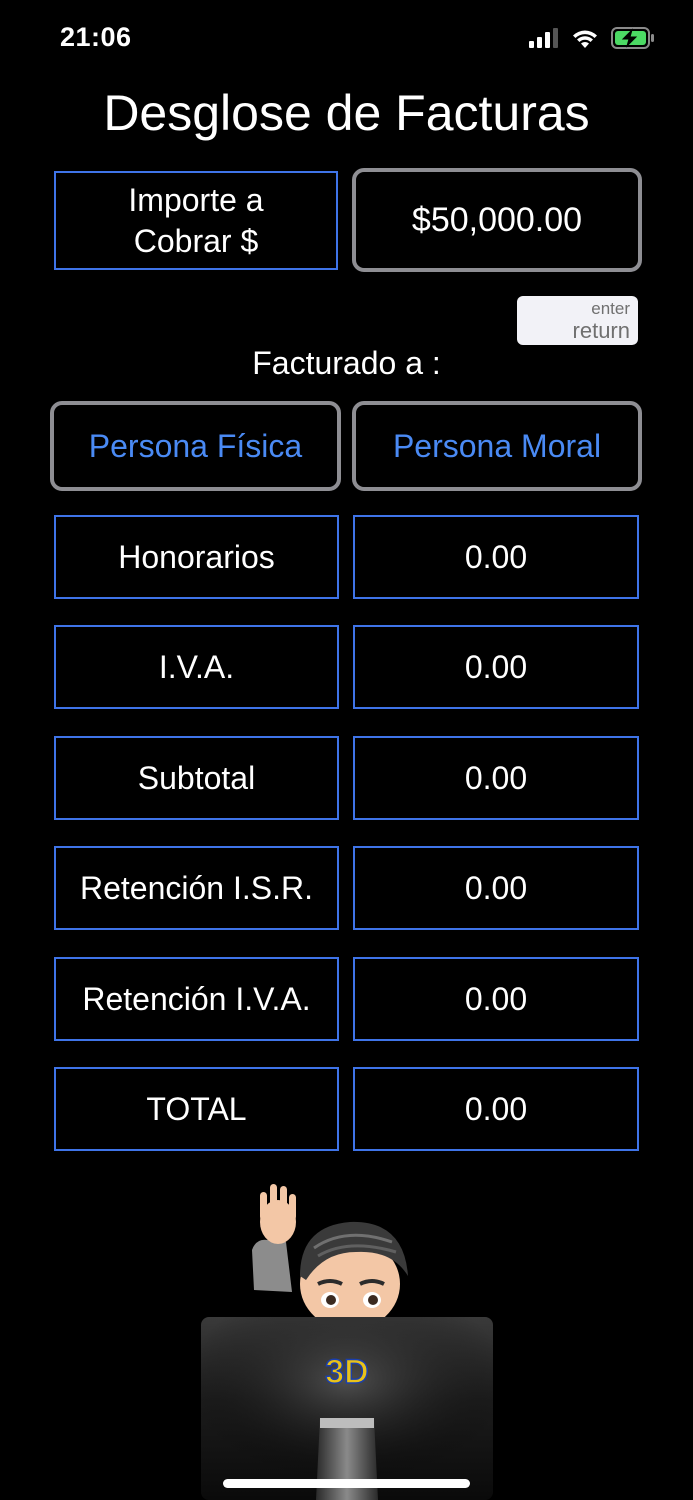 This screenshot has width=693, height=1500. Describe the element at coordinates (347, 1342) in the screenshot. I see `memoji-computer-illustration: 3D` at that location.